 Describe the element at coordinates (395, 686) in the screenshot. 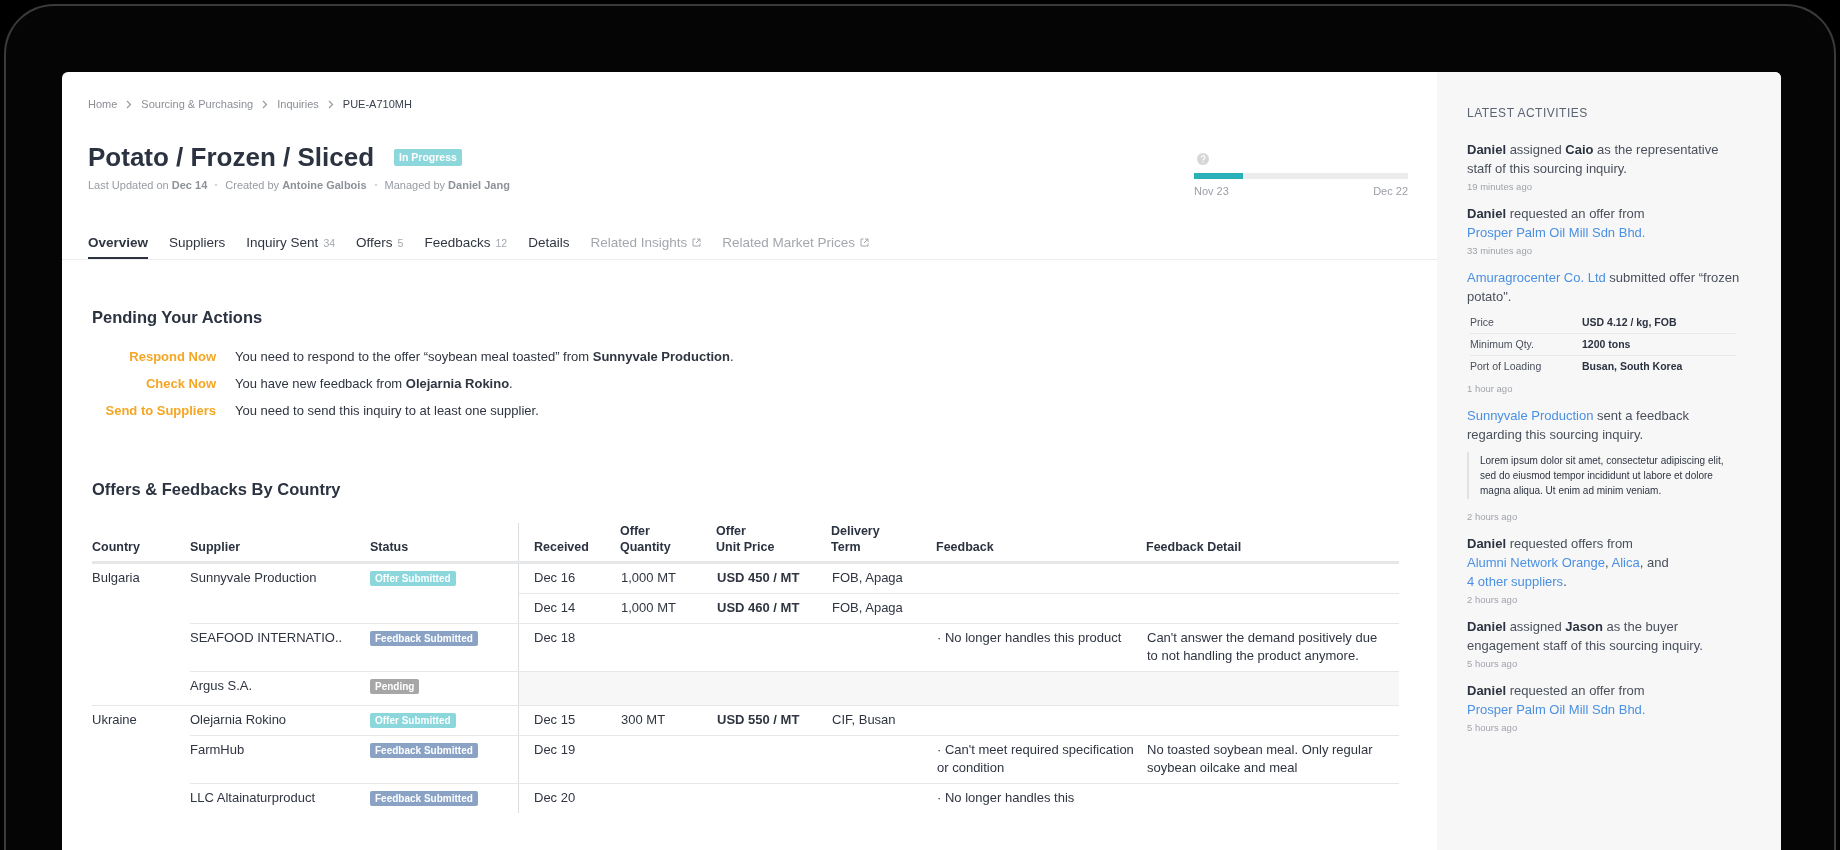

I see `status-badge: Pending` at that location.